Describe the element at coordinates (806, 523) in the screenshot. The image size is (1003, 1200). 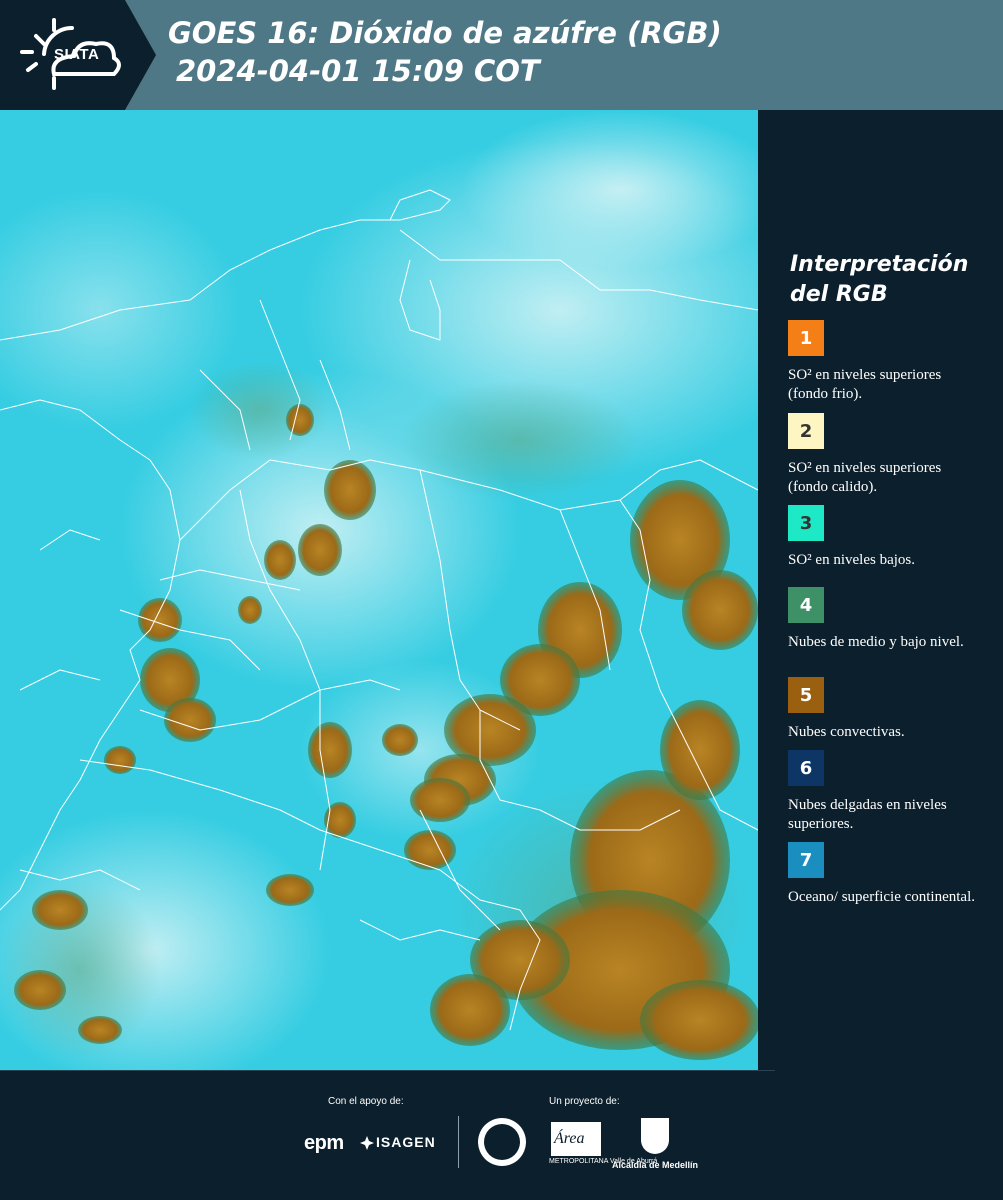
I see `legend-swatch: 3` at that location.